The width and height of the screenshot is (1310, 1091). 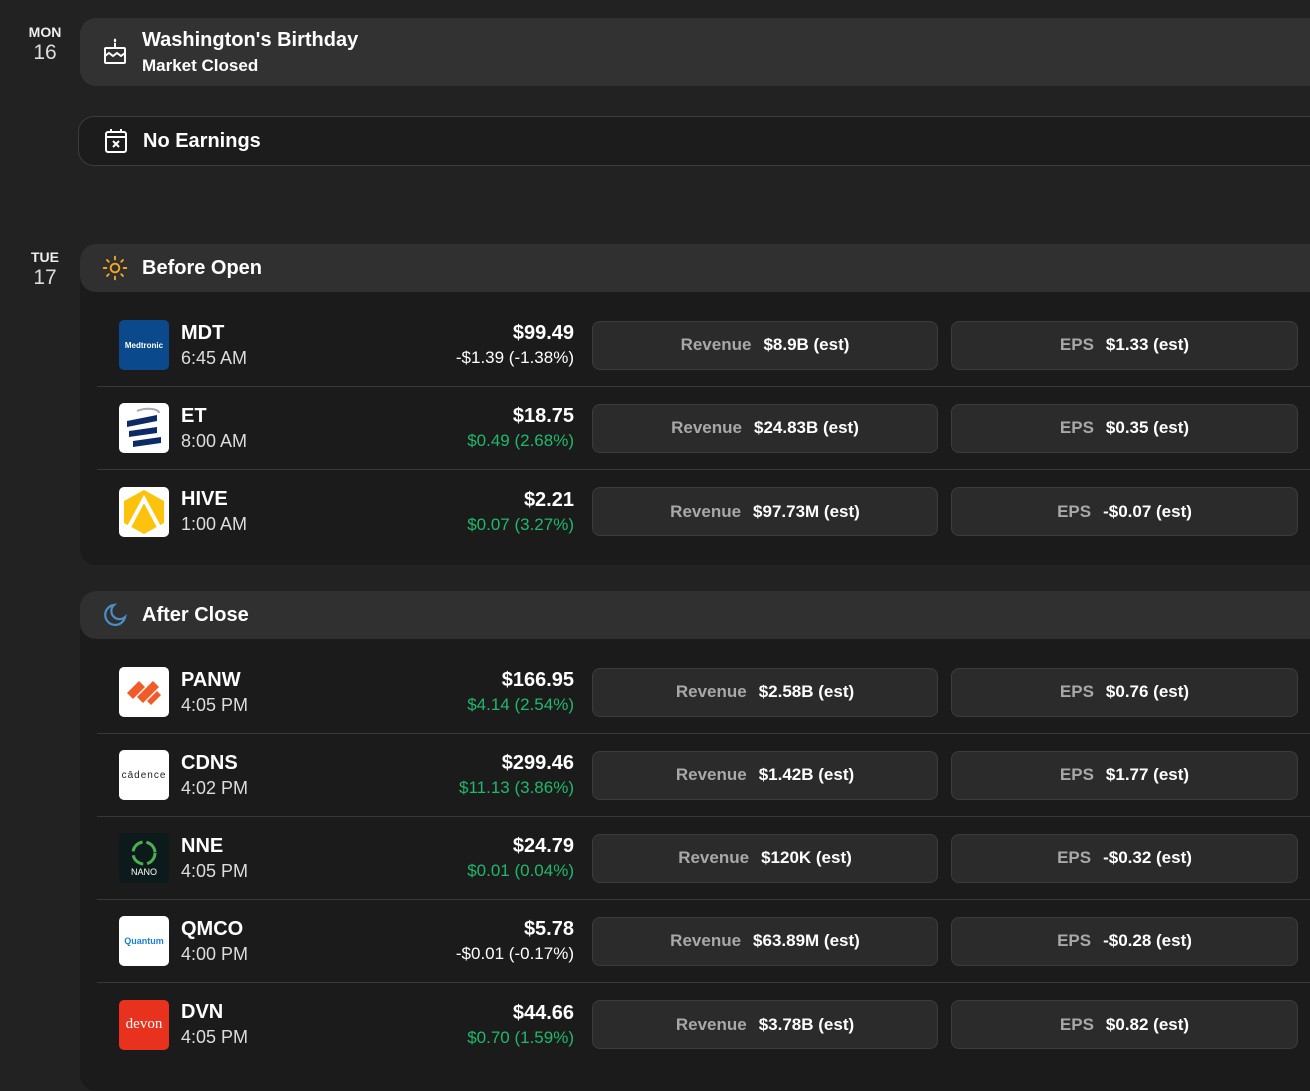 What do you see at coordinates (214, 440) in the screenshot?
I see `report-time: 8:00 AM` at bounding box center [214, 440].